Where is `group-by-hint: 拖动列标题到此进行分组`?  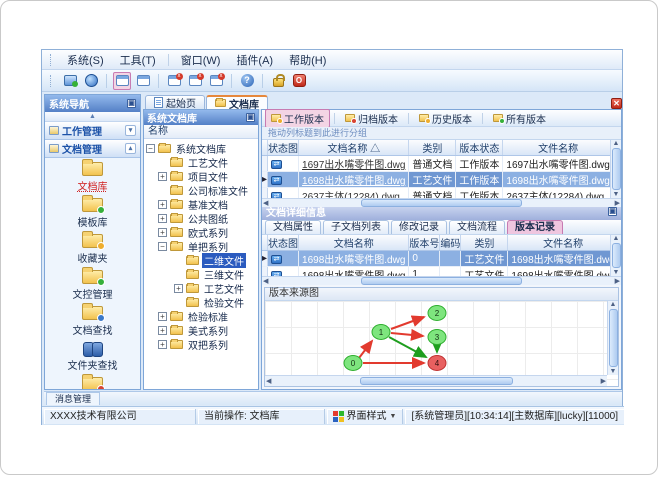
group-by-hint: 拖动列标题到此进行分组 is located at coordinates (441, 133).